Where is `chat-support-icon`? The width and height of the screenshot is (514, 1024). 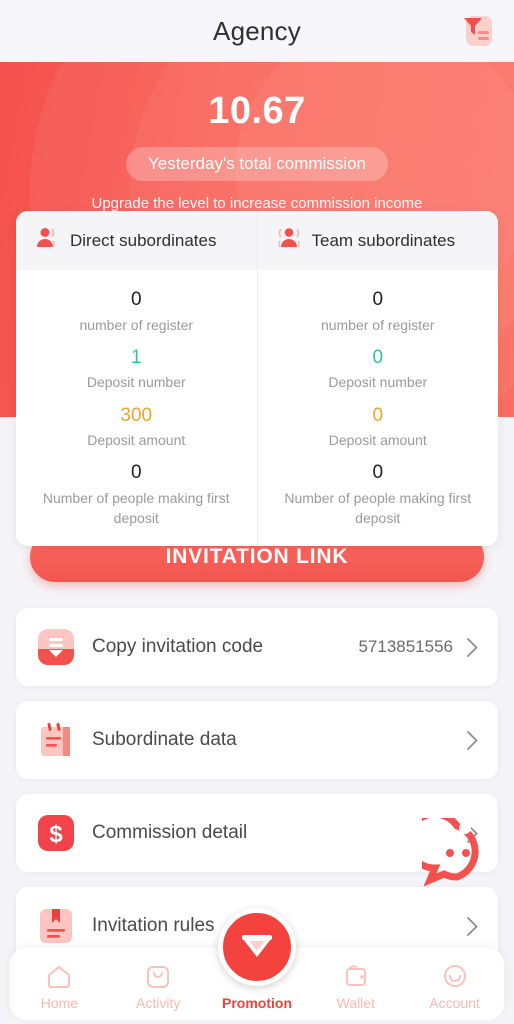
chat-support-icon is located at coordinates (448, 849).